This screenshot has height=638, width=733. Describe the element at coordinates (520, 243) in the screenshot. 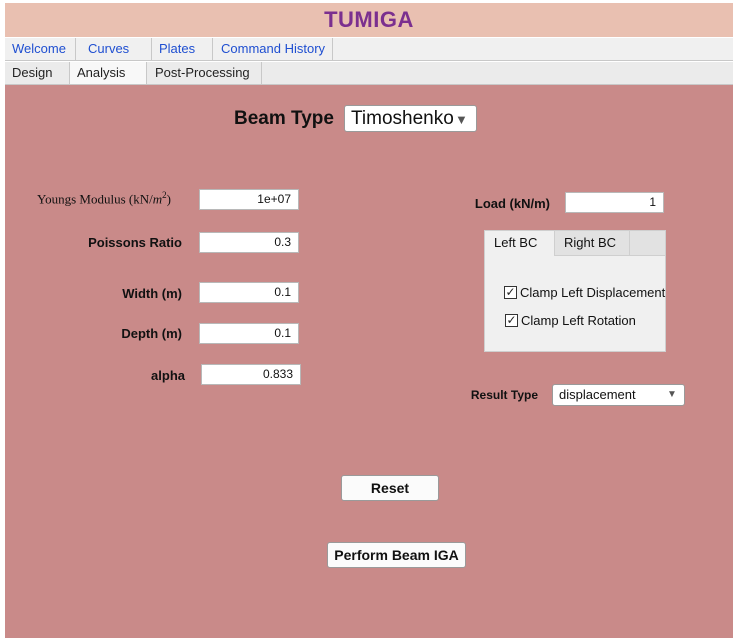

I see `tab-left-bc: Left BC` at that location.